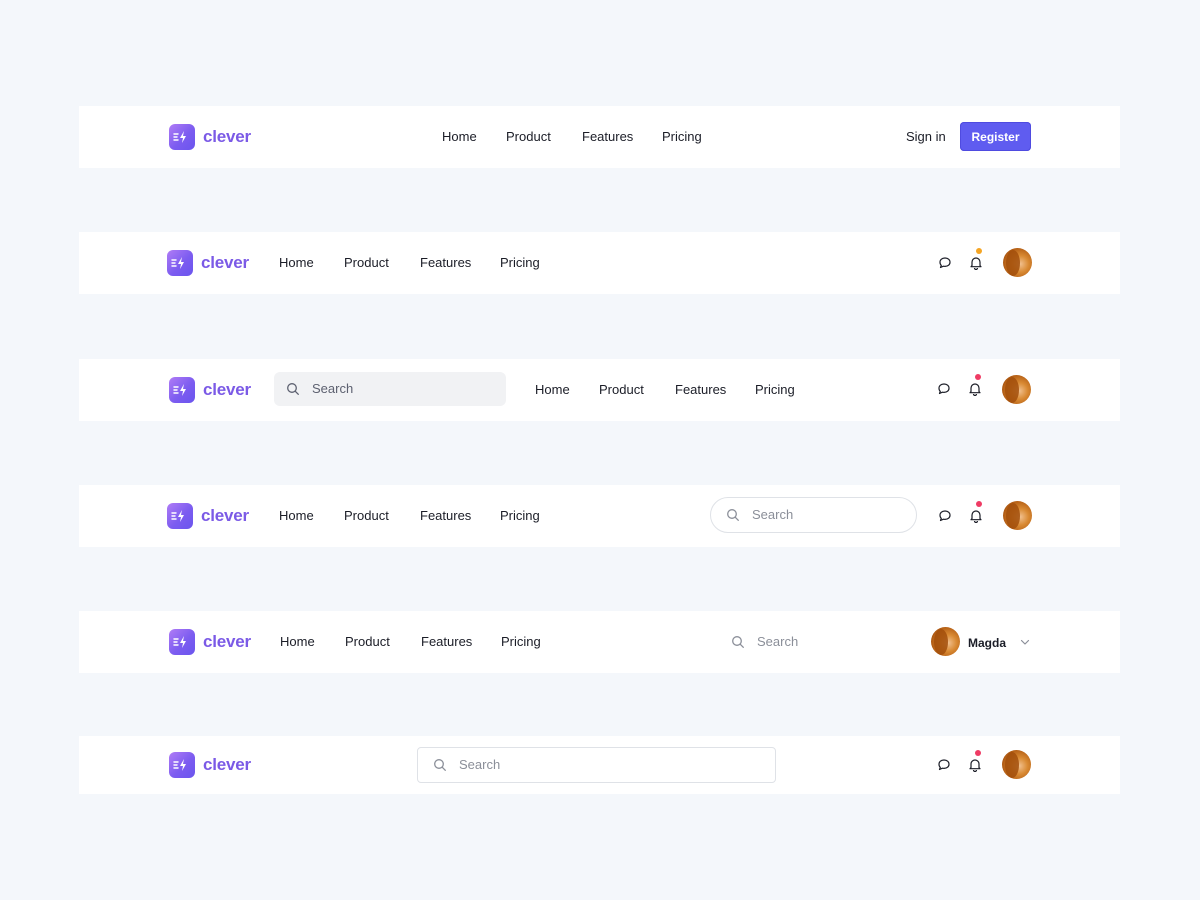  Describe the element at coordinates (987, 643) in the screenshot. I see `user-name: Magda` at that location.